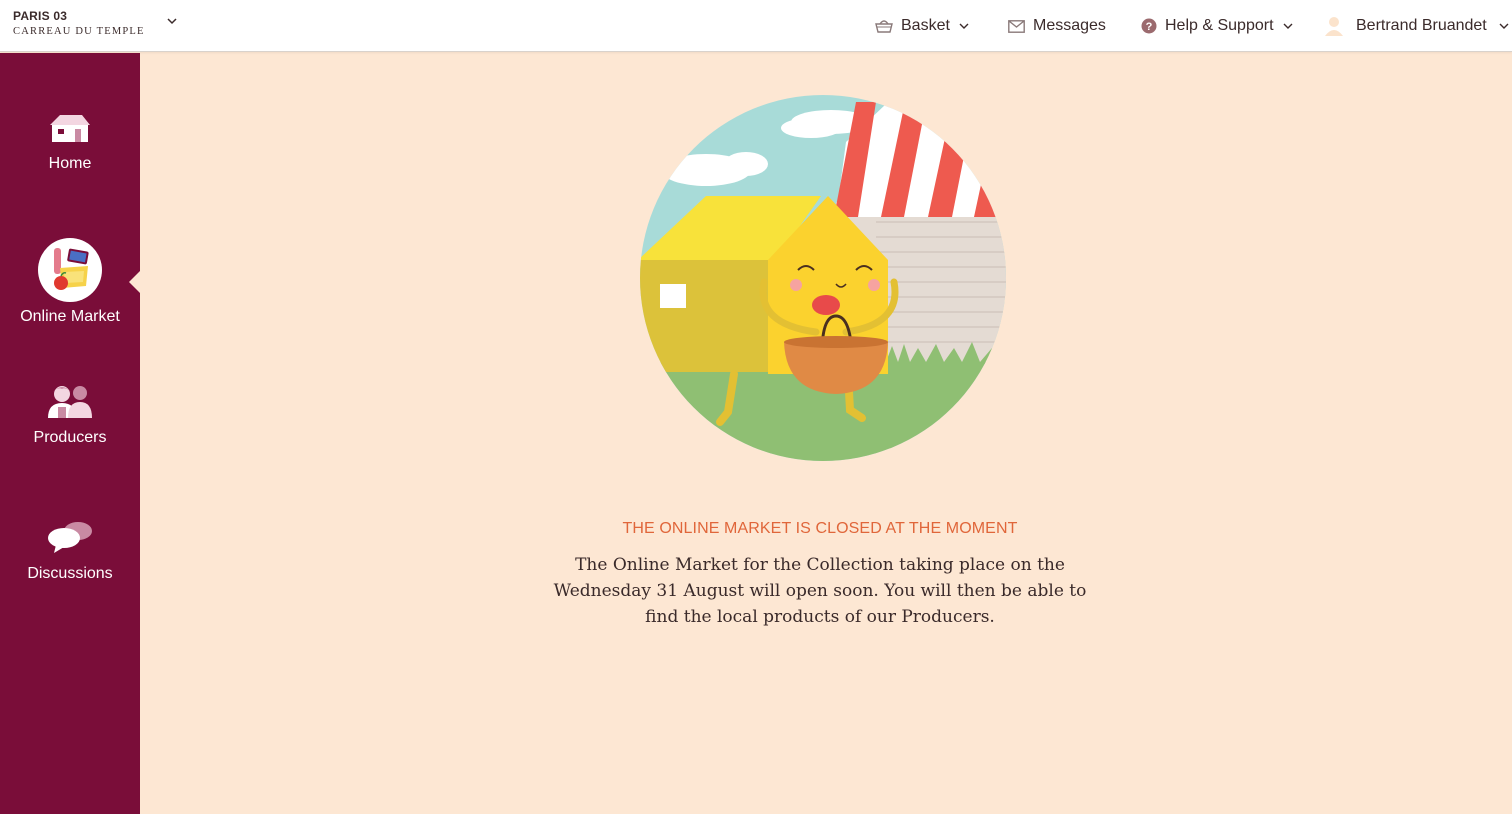 The image size is (1512, 814). Describe the element at coordinates (70, 316) in the screenshot. I see `sidebar-item-label: Online Market` at that location.